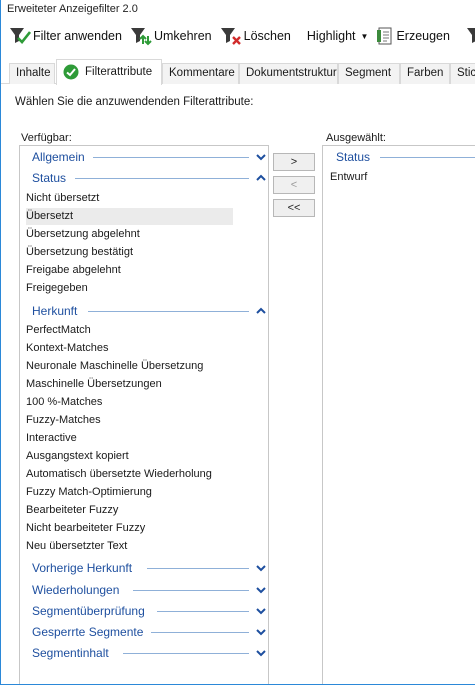 The height and width of the screenshot is (685, 475). What do you see at coordinates (20, 36) in the screenshot?
I see `filter-check-icon` at bounding box center [20, 36].